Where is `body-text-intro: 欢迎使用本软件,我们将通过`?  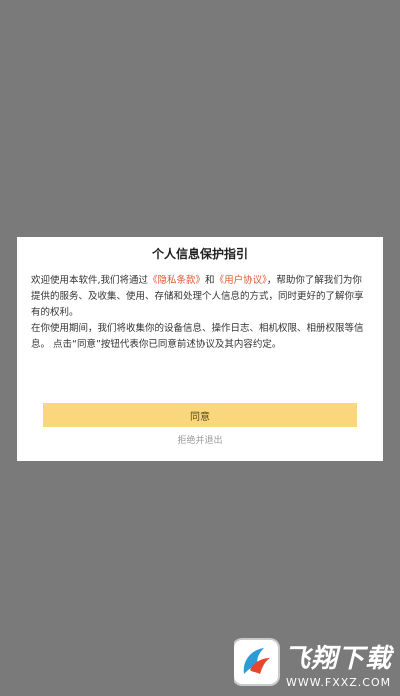 body-text-intro: 欢迎使用本软件,我们将通过 is located at coordinates (90, 280).